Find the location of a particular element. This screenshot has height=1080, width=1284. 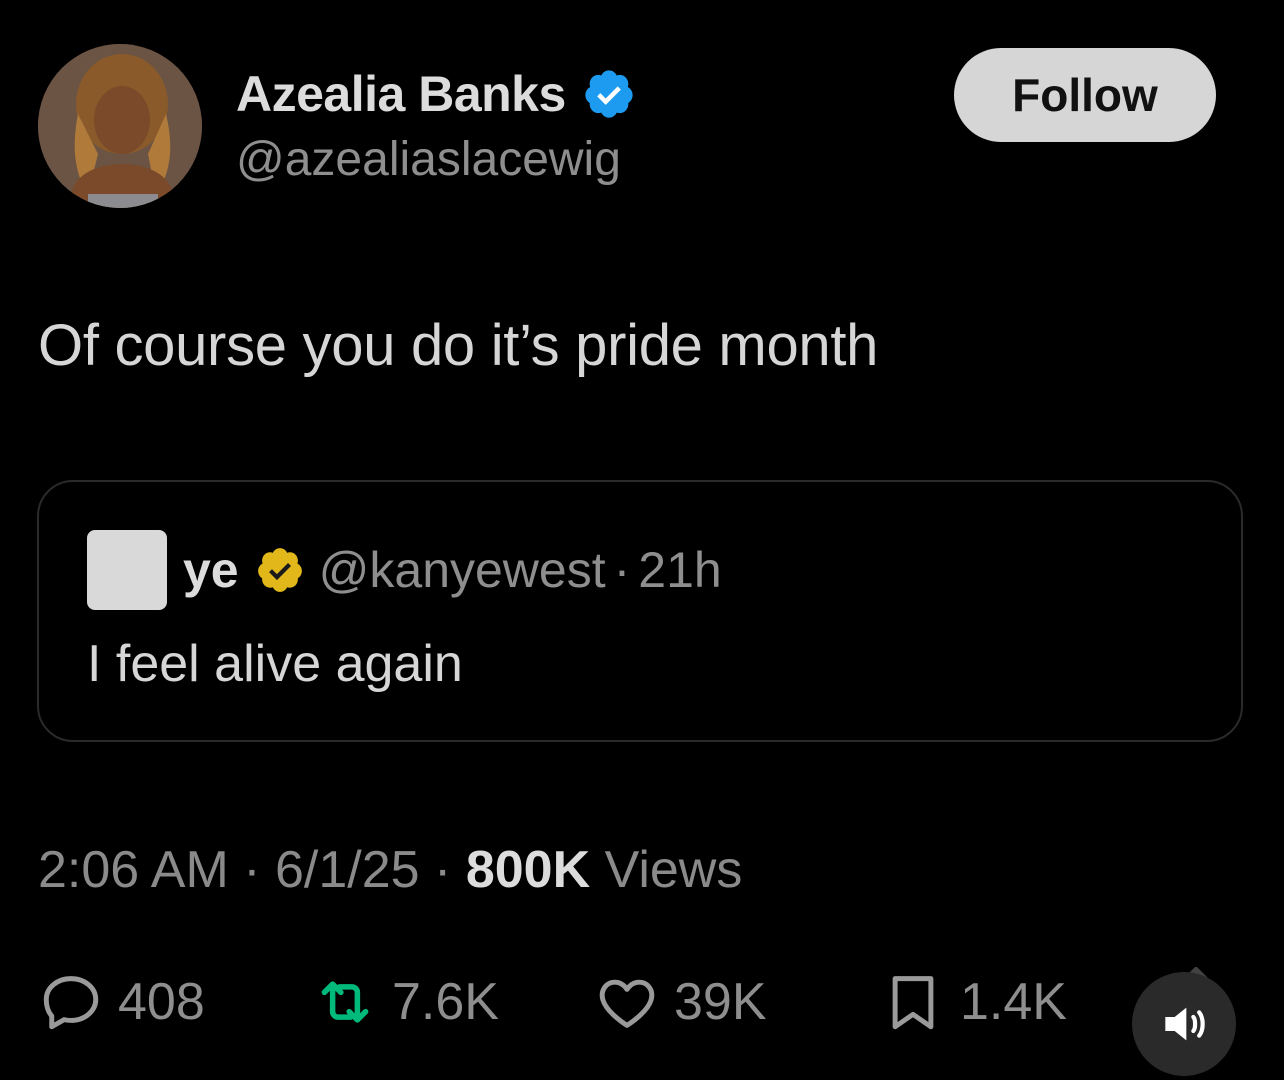

quoted-age: 21h is located at coordinates (679, 570).